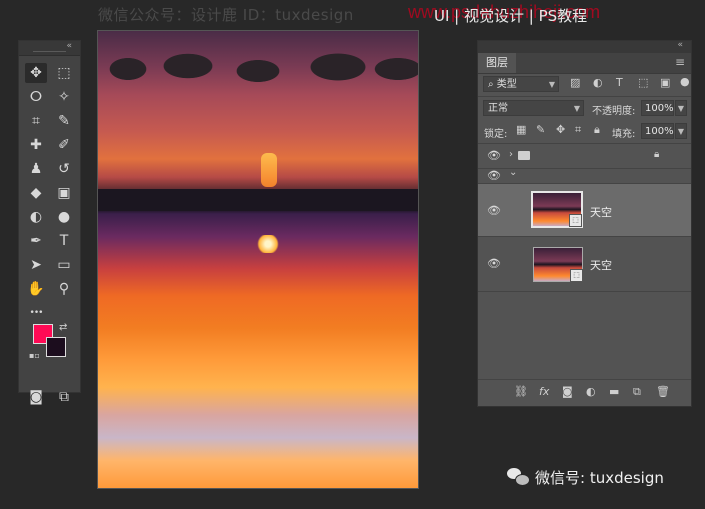 Image resolution: width=705 pixels, height=509 pixels. What do you see at coordinates (36, 217) in the screenshot?
I see `blur-tool-icon: ◐` at bounding box center [36, 217].